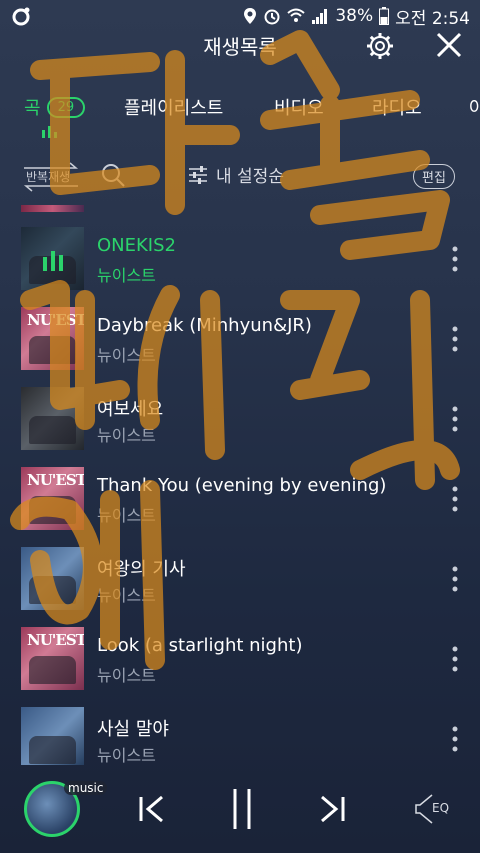 Image resolution: width=480 pixels, height=853 pixels. I want to click on song-title: 사실 말야, so click(133, 729).